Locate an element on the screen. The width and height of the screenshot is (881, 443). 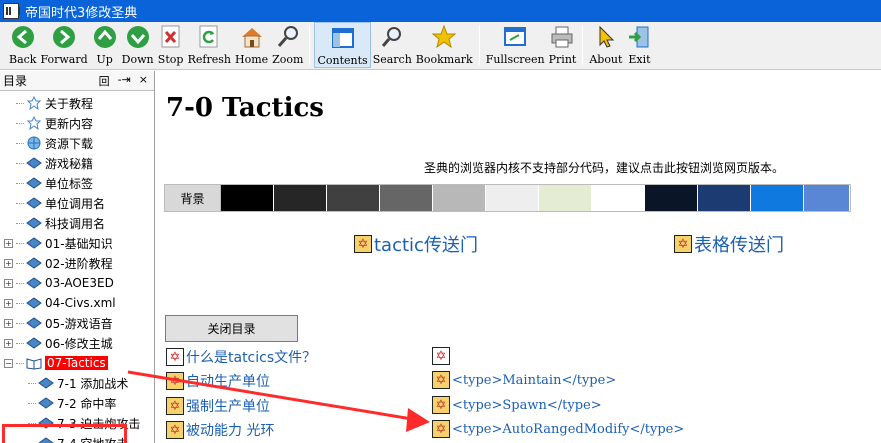
app-icon is located at coordinates (11, 11).